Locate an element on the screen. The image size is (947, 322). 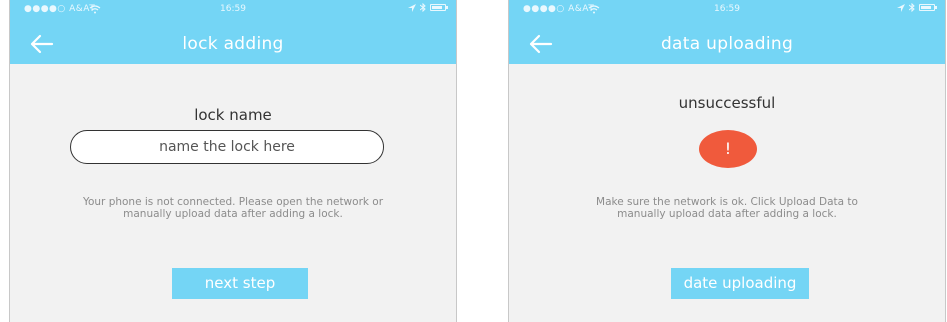
header-bar: ●●●●○ A&AT 16:59 lock adding is located at coordinates (233, 32).